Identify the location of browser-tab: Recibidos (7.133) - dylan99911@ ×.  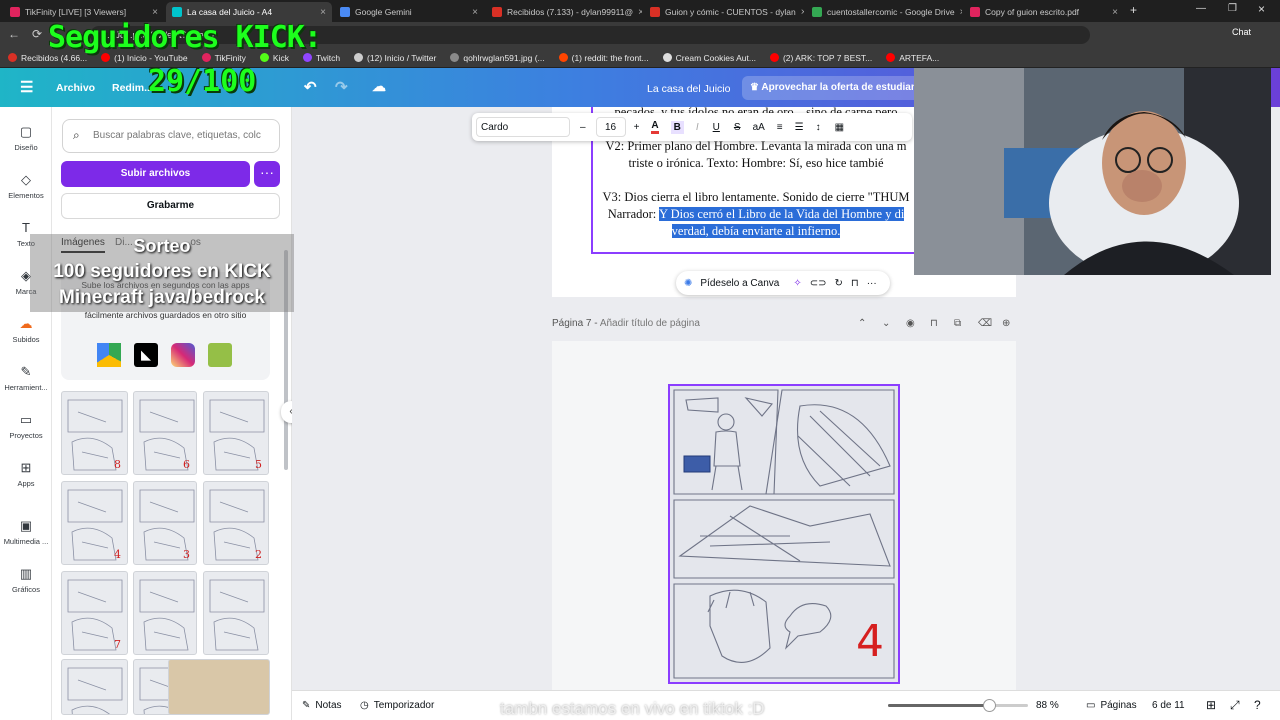
(564, 12).